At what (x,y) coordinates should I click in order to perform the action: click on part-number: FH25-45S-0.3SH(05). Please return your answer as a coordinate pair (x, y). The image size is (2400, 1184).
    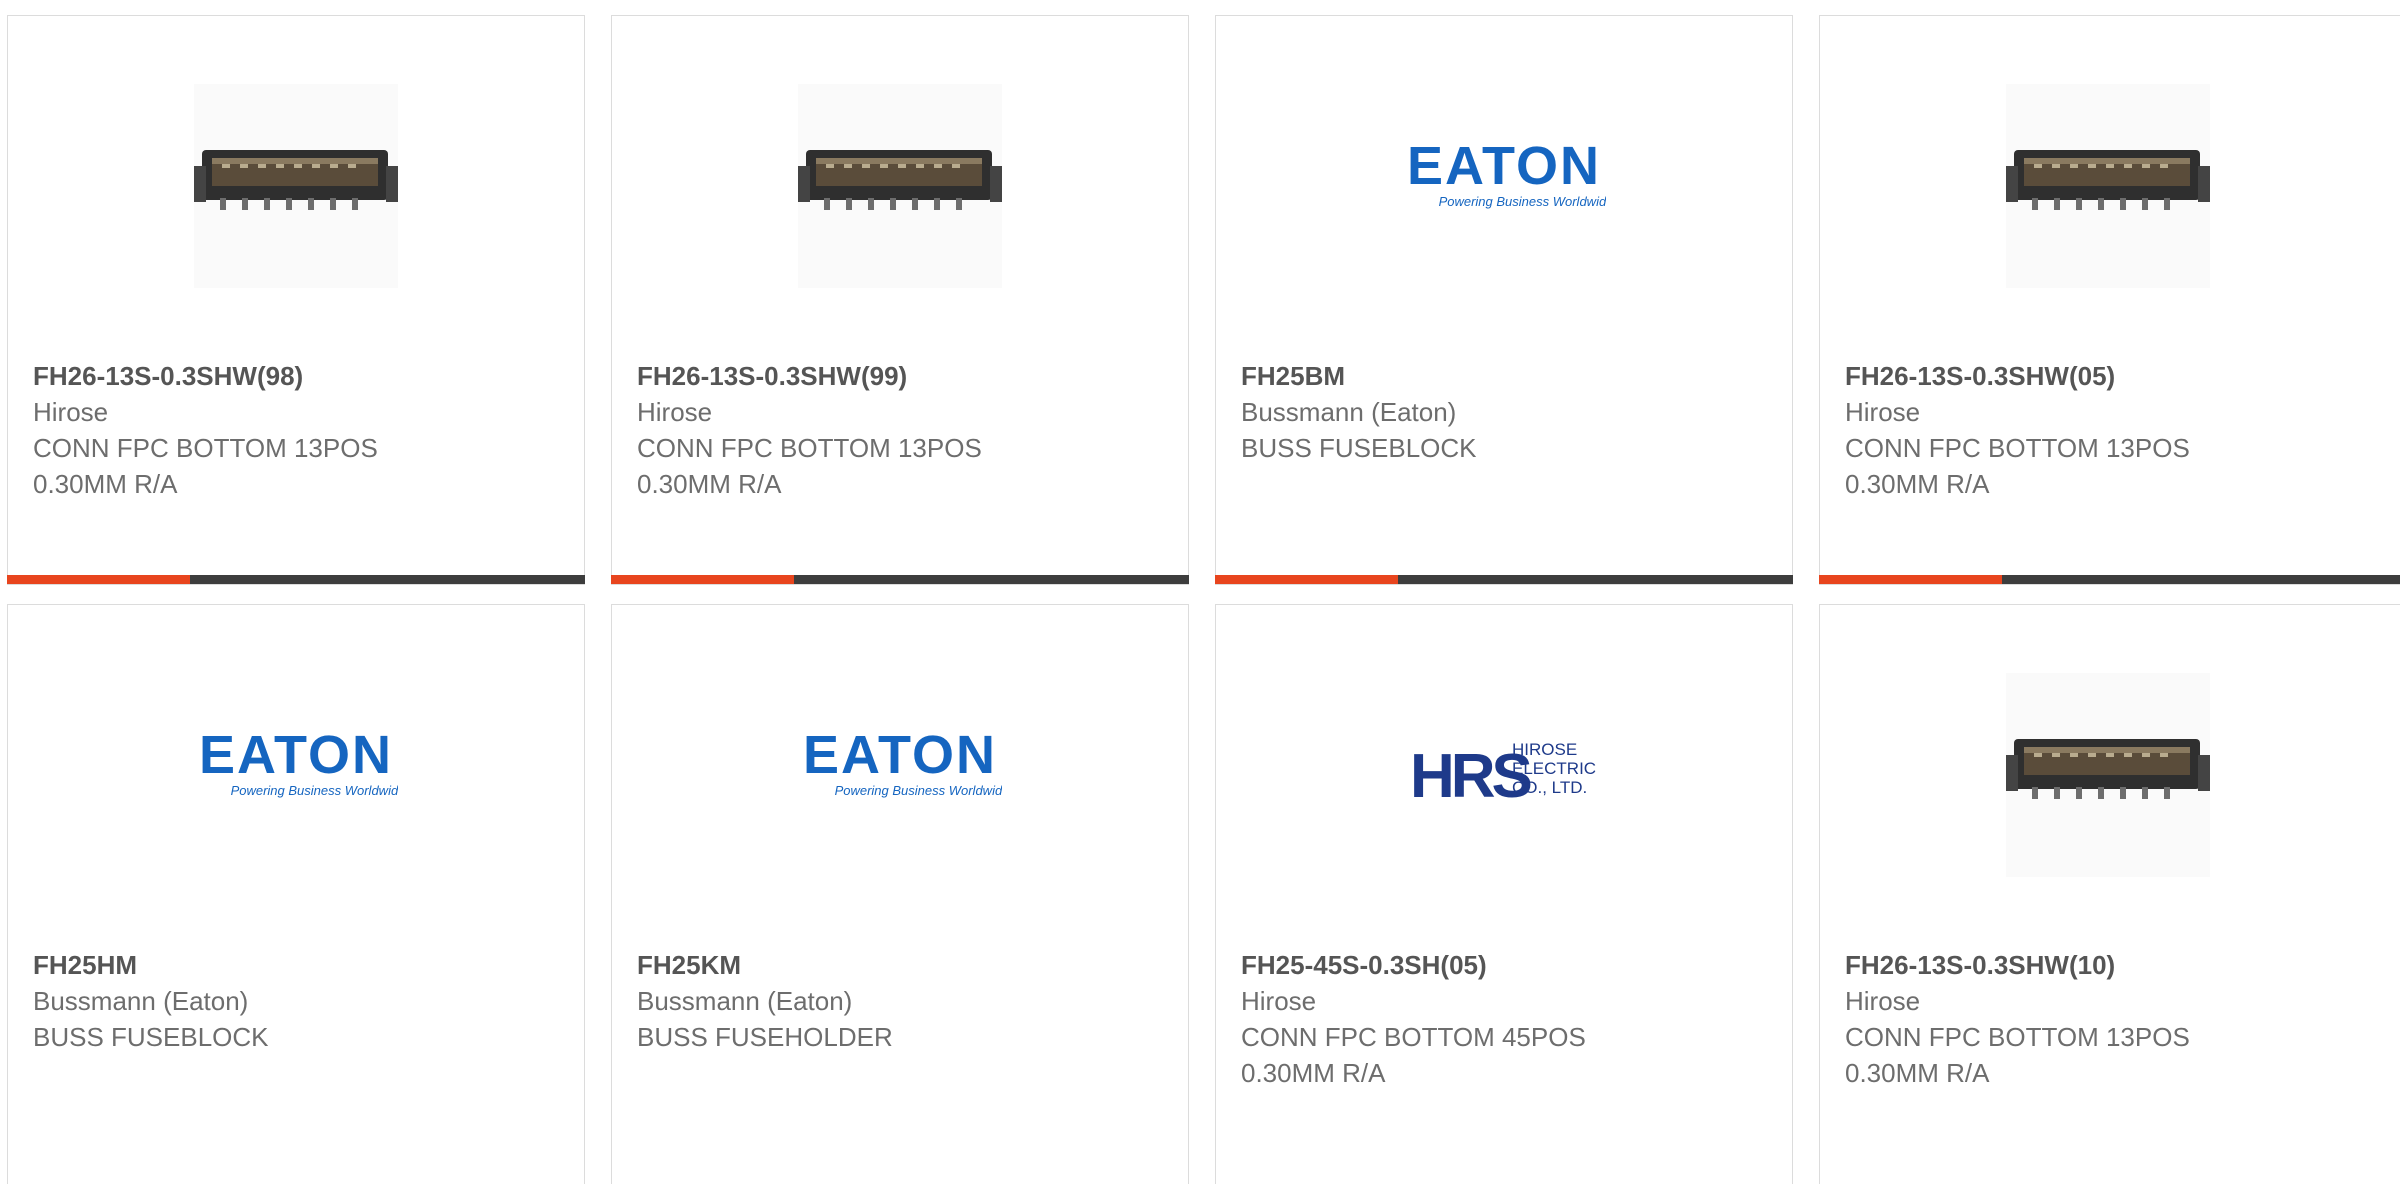
    Looking at the image, I should click on (1506, 965).